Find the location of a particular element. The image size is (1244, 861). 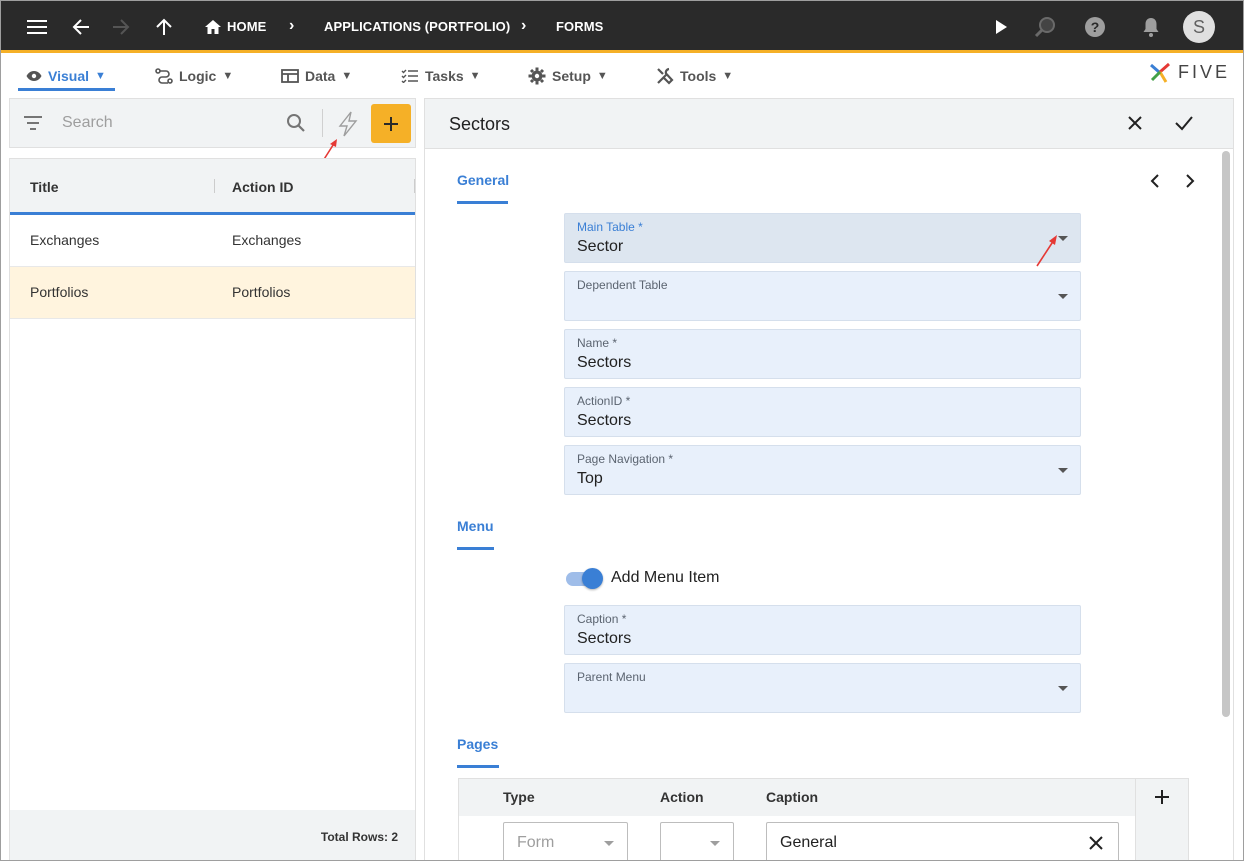

menu-tasks: Tasks ▼ is located at coordinates (441, 76).